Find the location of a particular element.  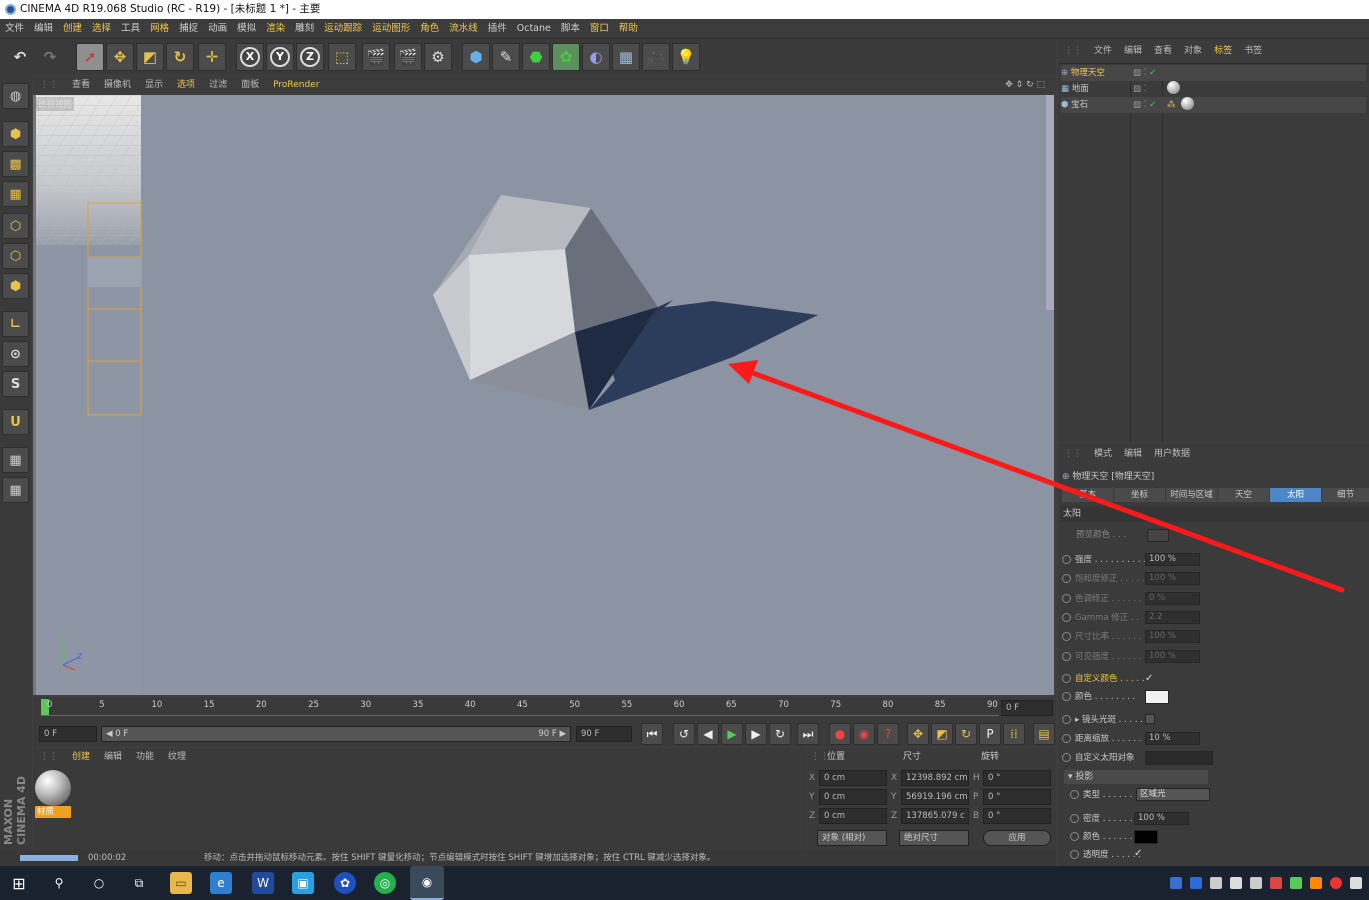

obj-menu-tags: 标签 is located at coordinates (1223, 51).